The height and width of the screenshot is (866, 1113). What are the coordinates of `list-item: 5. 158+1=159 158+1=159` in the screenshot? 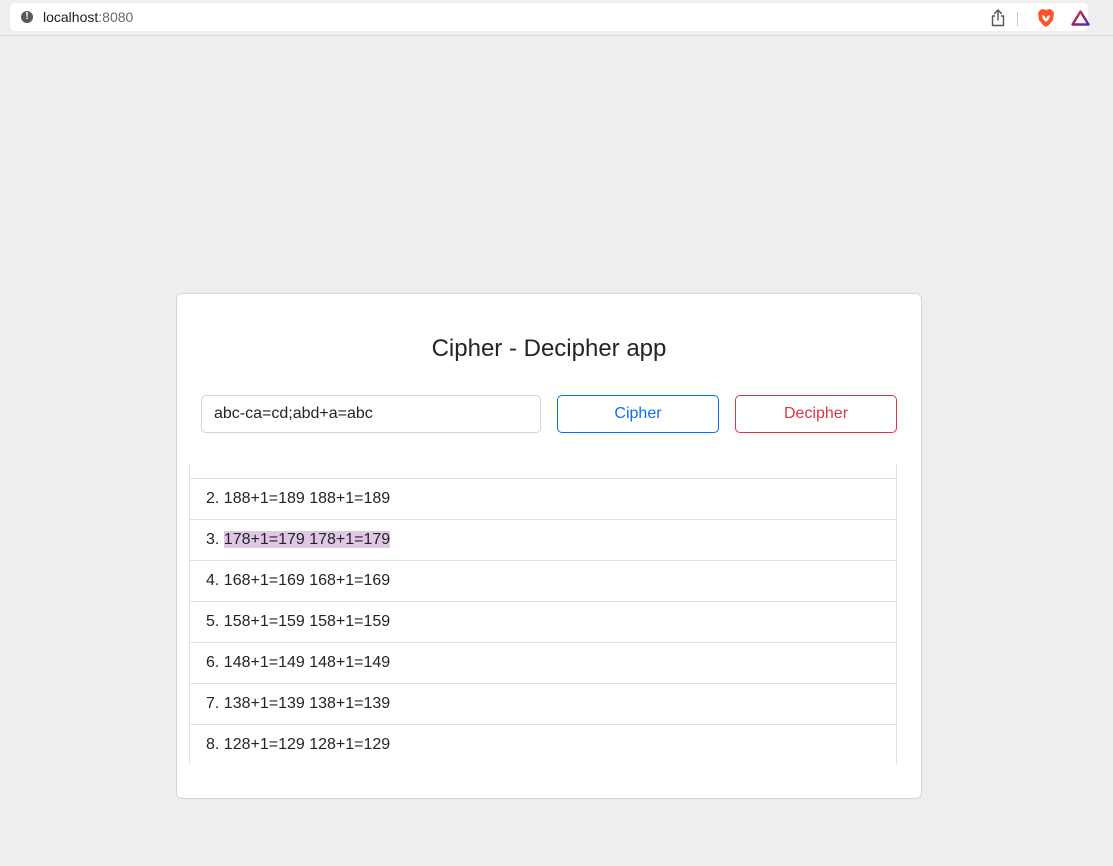 It's located at (543, 622).